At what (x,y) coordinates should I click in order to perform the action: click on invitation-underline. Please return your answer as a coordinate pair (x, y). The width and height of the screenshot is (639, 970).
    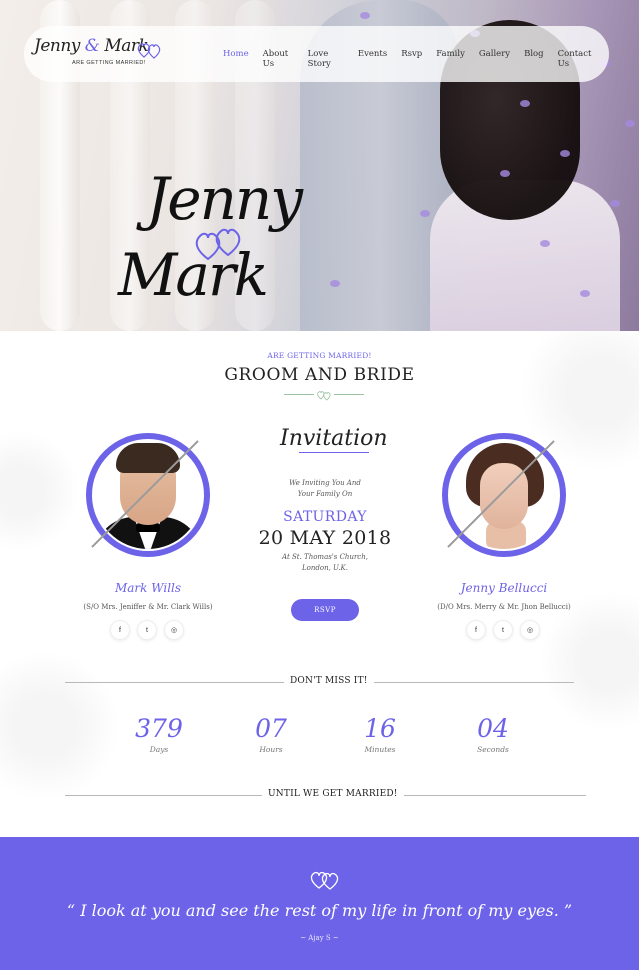
    Looking at the image, I should click on (334, 452).